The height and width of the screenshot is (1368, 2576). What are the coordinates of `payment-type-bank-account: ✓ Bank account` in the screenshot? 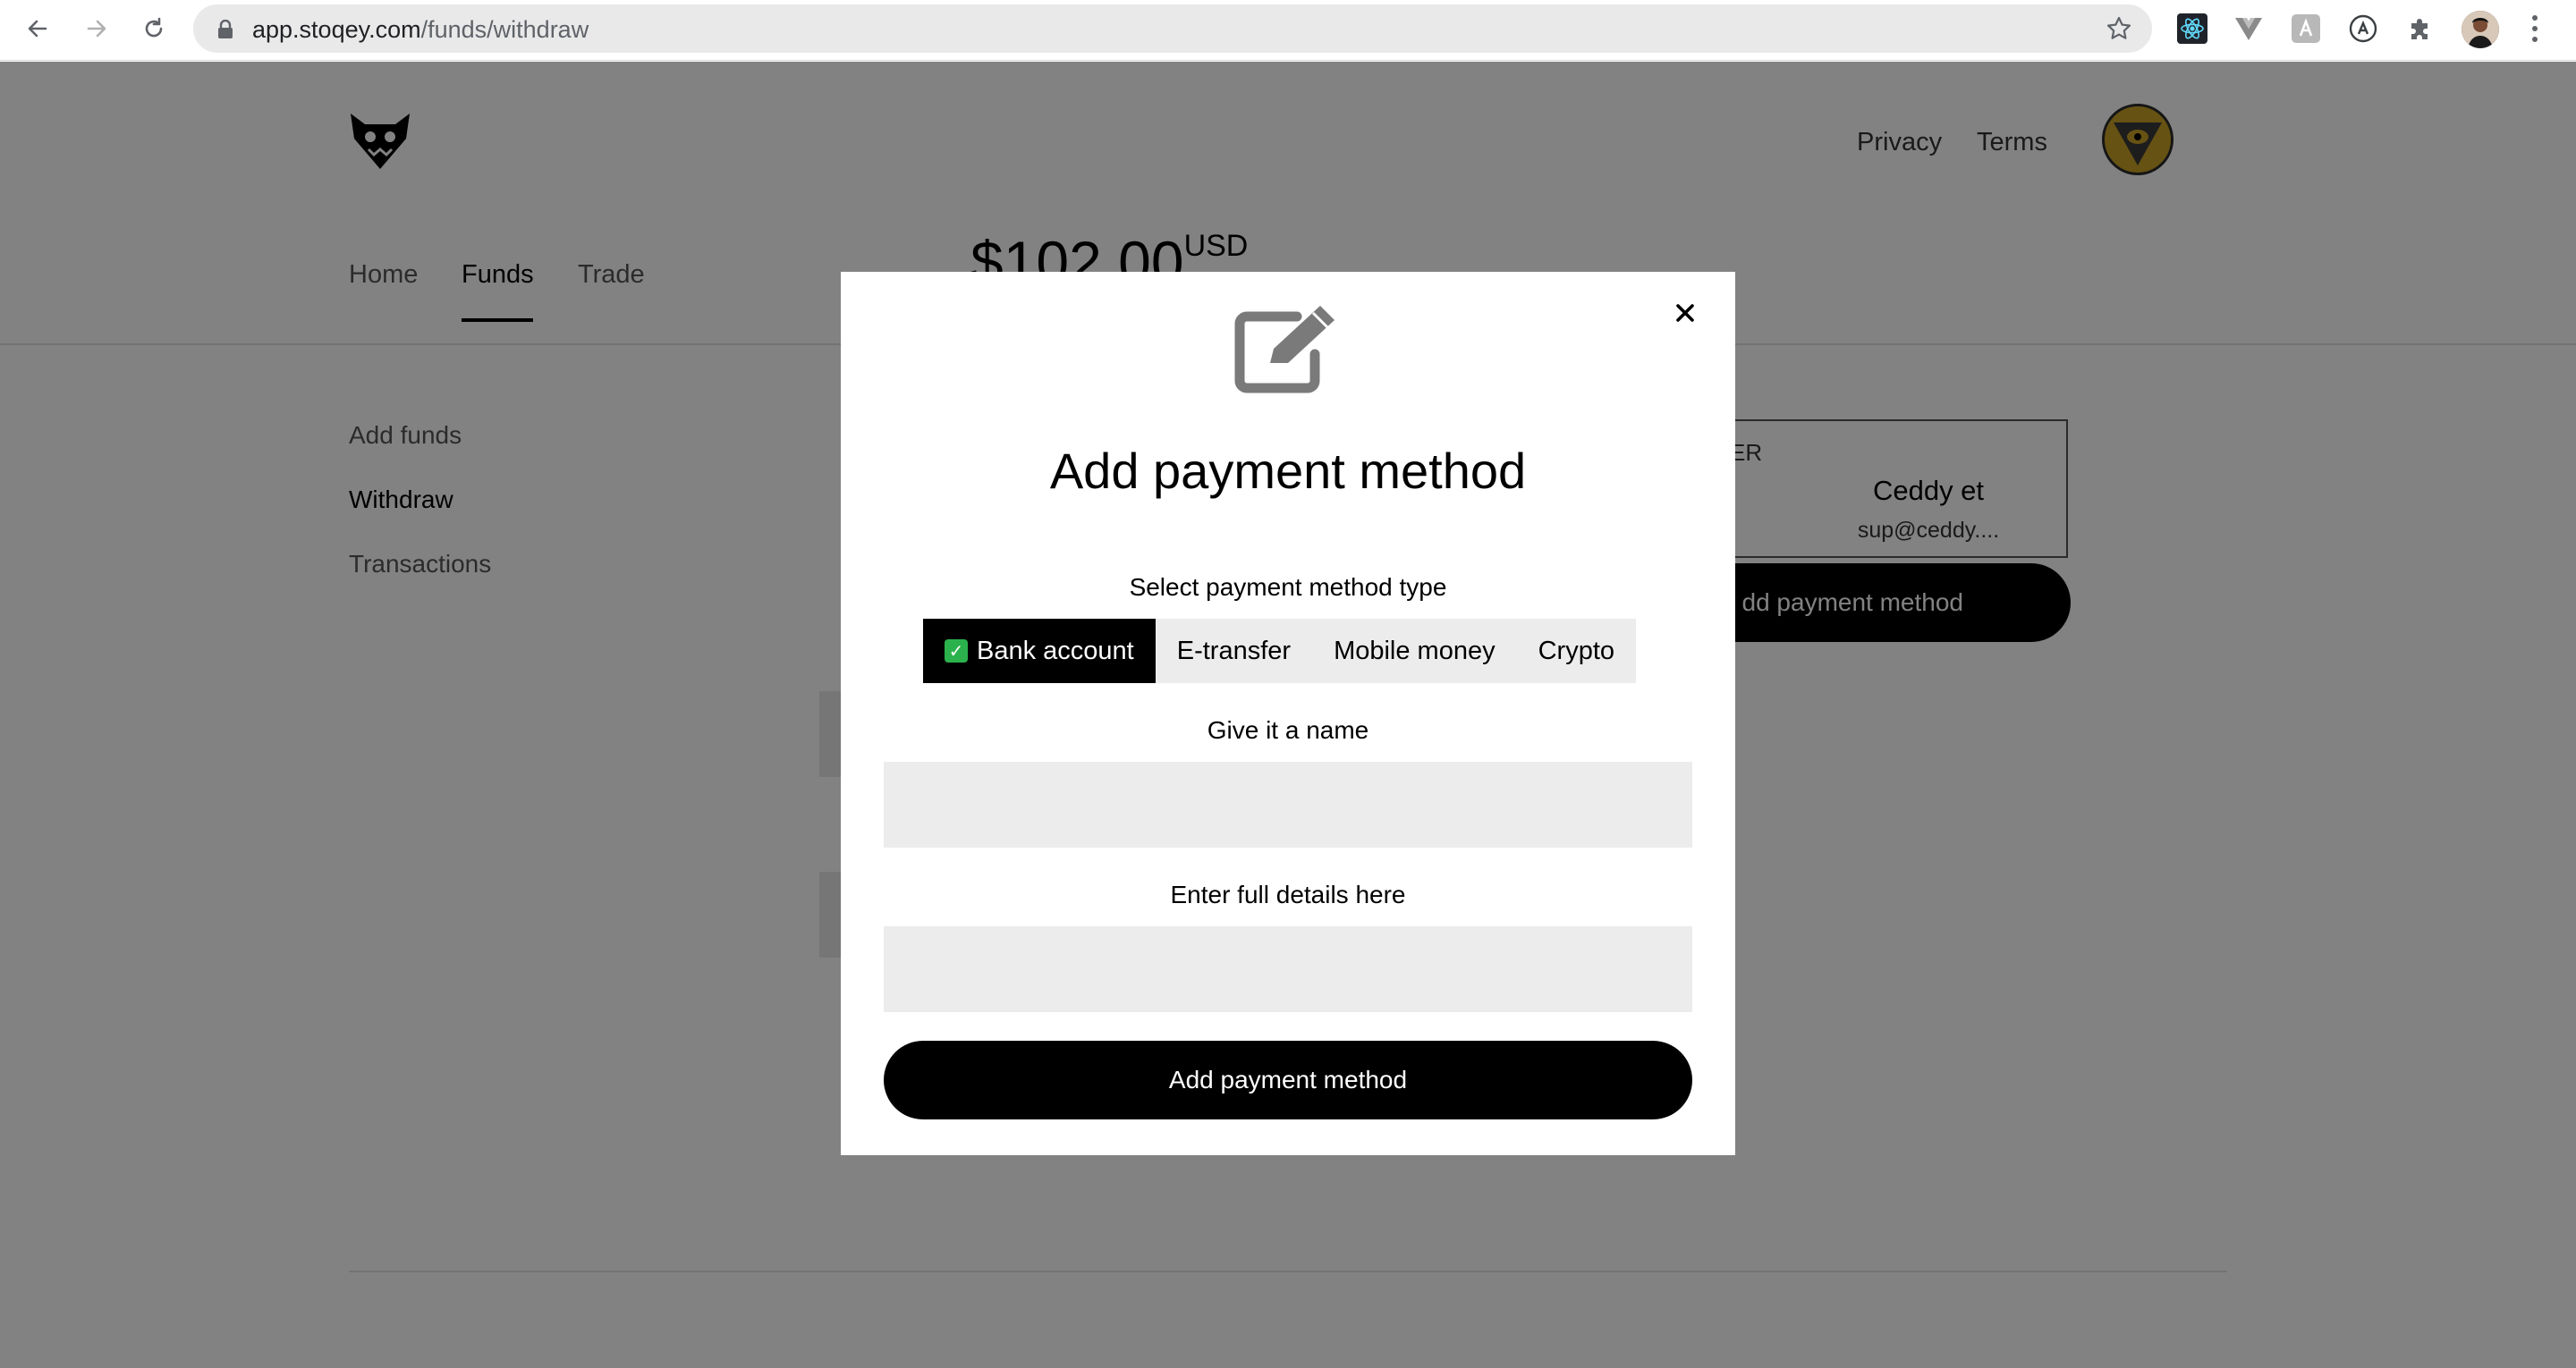 It's located at (1039, 651).